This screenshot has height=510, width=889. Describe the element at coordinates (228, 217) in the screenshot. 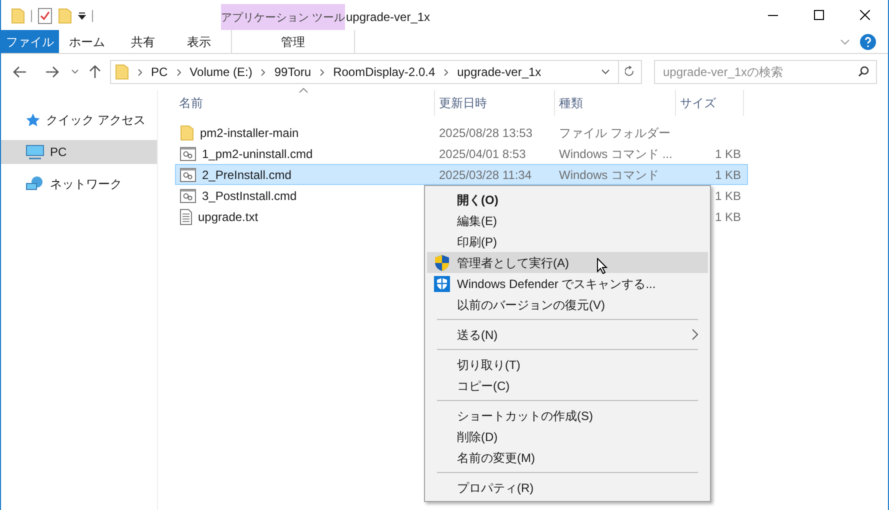

I see `file-name: upgrade.txt` at that location.